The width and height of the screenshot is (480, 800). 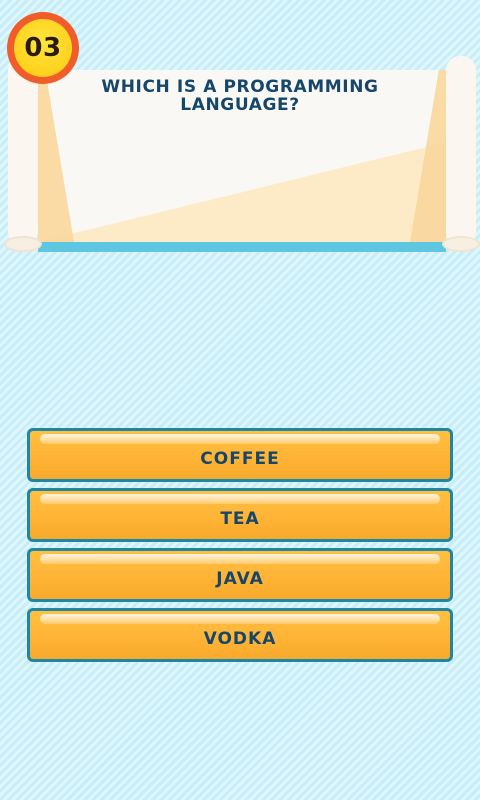 I want to click on scroll-roll-right, so click(x=461, y=154).